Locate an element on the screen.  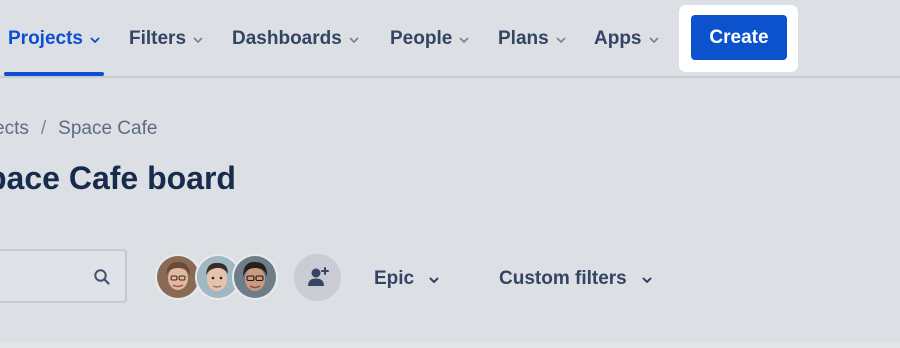
add-people-button is located at coordinates (317, 277).